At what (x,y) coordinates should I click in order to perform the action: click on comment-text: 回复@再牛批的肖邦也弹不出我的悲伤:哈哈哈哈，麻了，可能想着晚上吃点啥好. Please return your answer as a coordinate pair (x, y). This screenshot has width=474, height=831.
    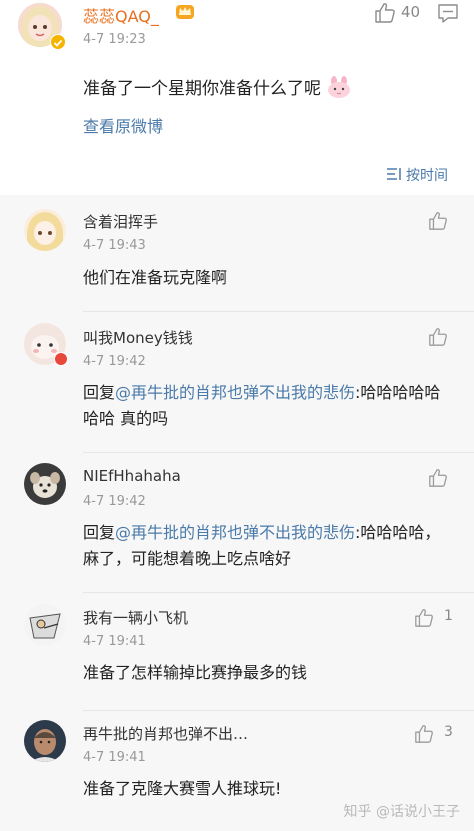
    Looking at the image, I should click on (268, 546).